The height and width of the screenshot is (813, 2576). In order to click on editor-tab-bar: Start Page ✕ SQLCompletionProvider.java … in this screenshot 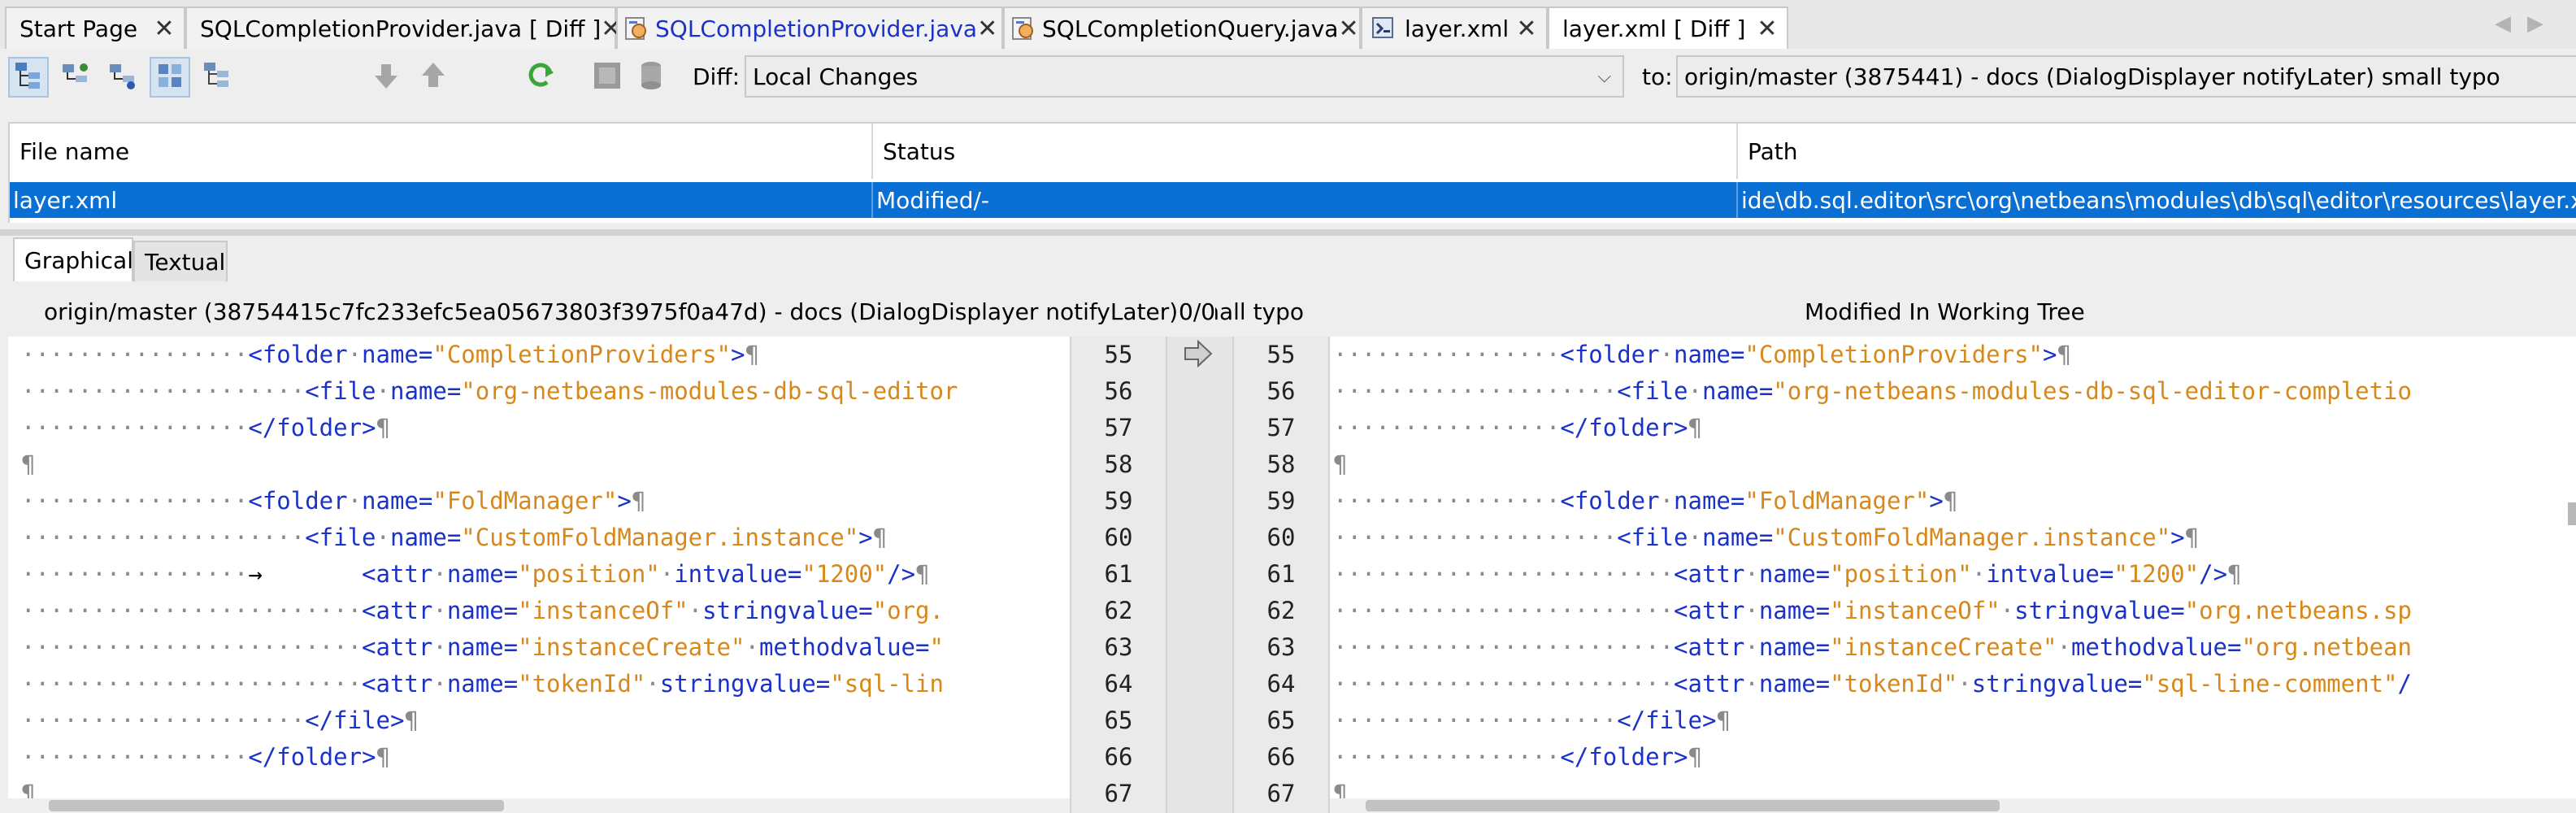, I will do `click(1288, 25)`.